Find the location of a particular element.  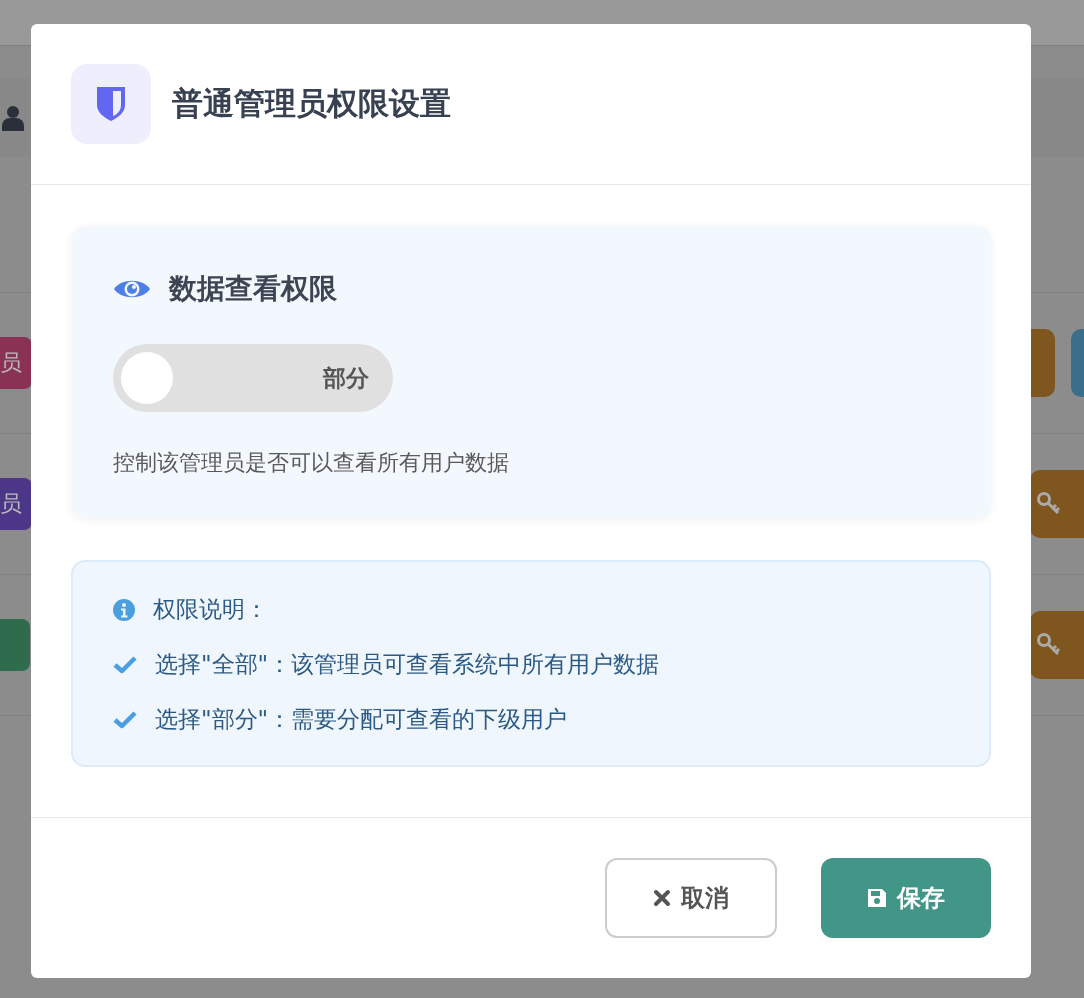

user-icon is located at coordinates (13, 118).